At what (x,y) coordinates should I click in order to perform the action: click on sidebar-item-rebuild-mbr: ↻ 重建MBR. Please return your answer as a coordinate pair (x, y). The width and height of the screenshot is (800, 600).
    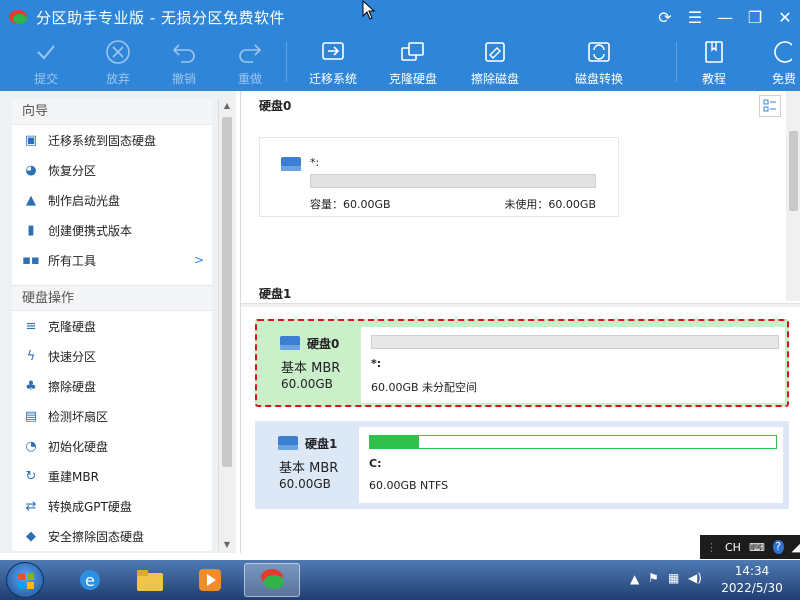
    Looking at the image, I should click on (112, 476).